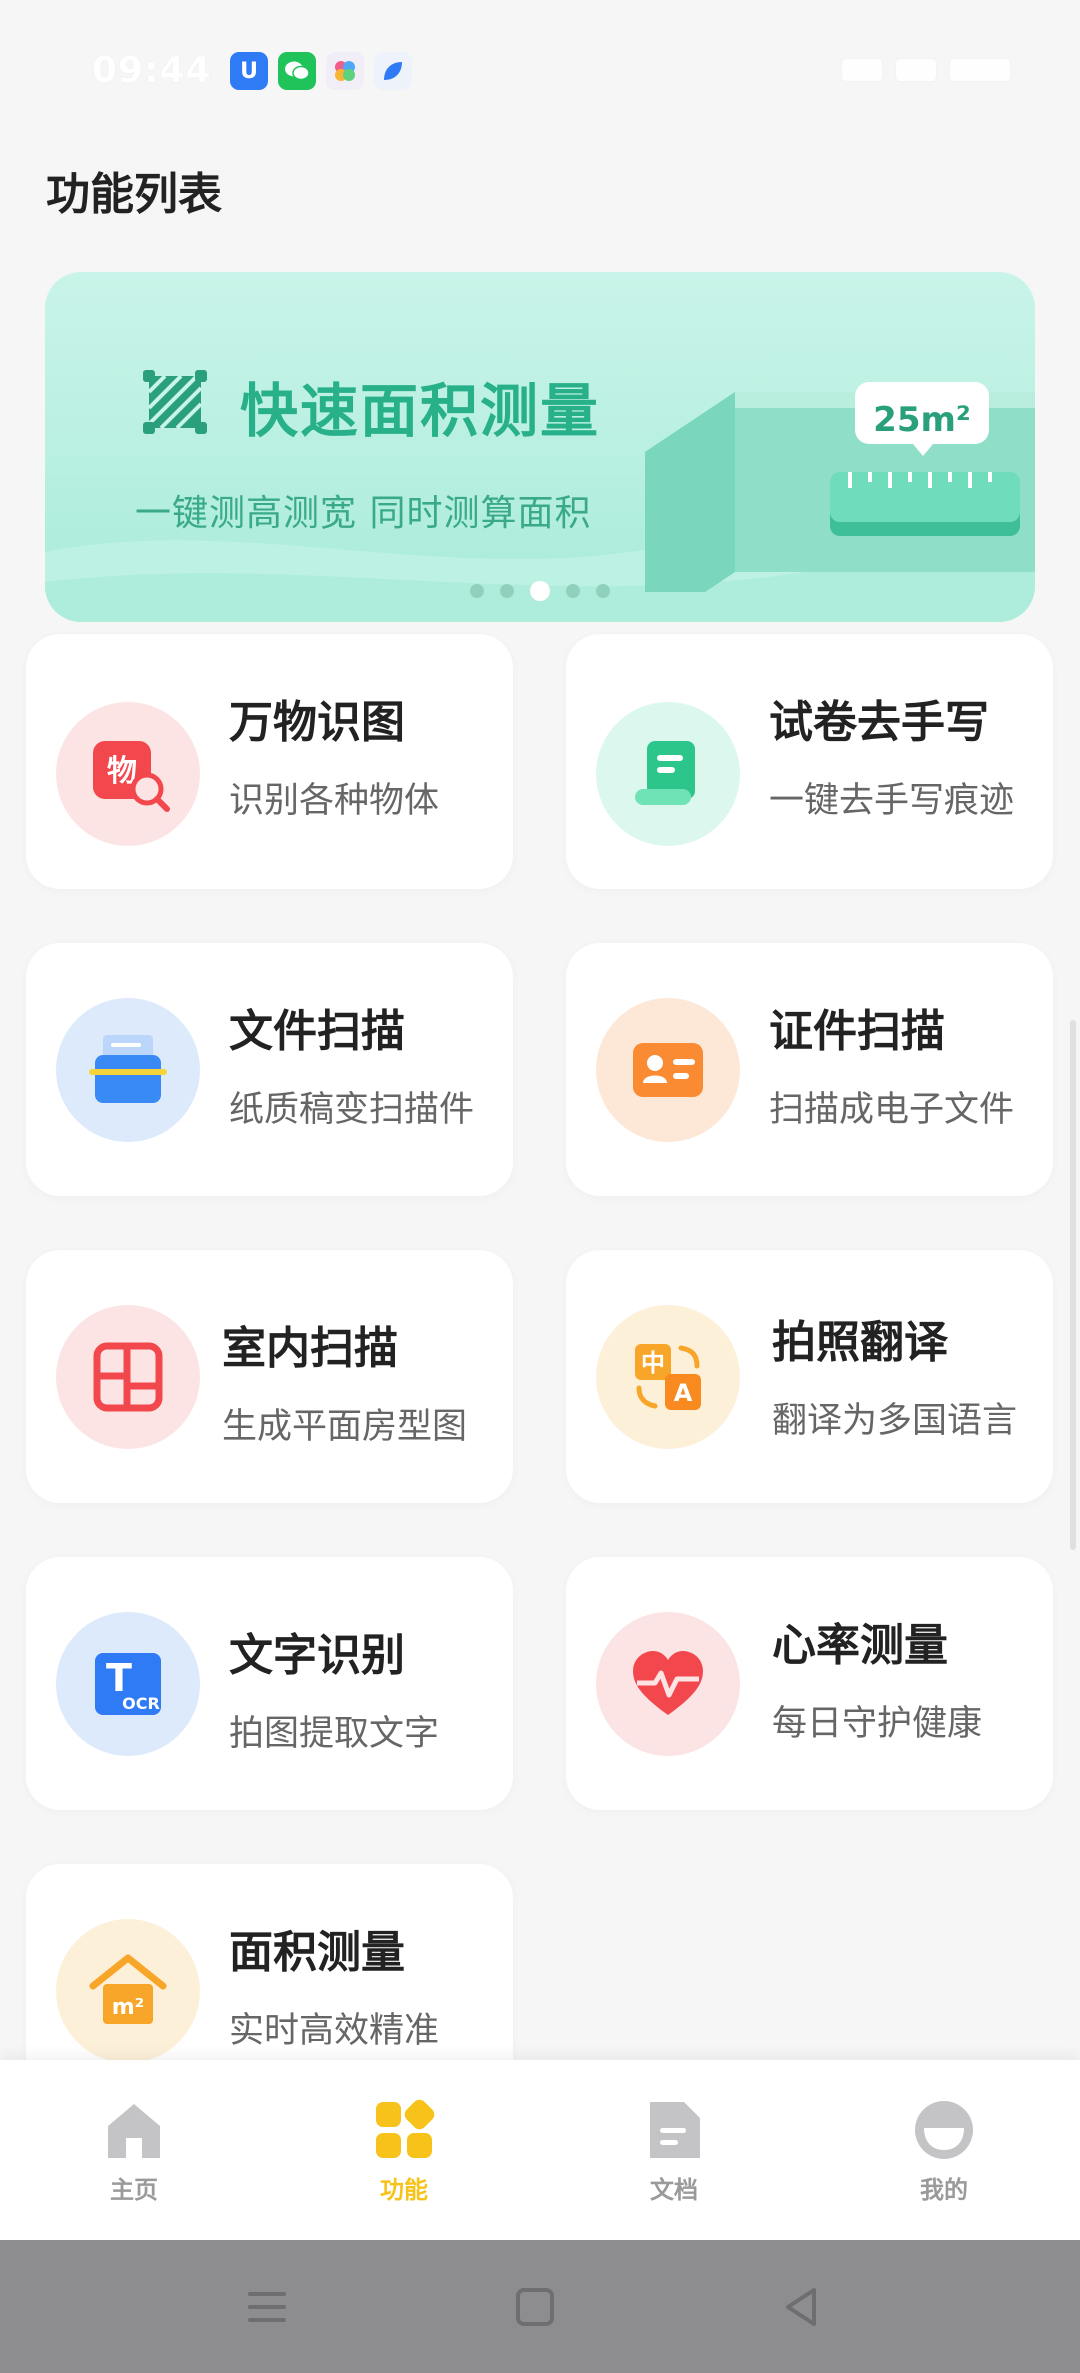  What do you see at coordinates (297, 71) in the screenshot?
I see `wechat-icon` at bounding box center [297, 71].